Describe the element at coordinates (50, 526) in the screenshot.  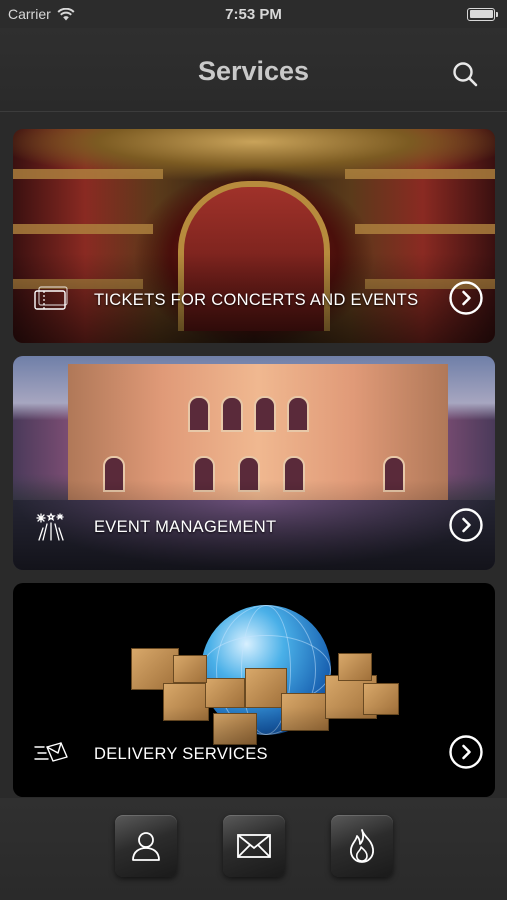
I see `fireworks-icon` at that location.